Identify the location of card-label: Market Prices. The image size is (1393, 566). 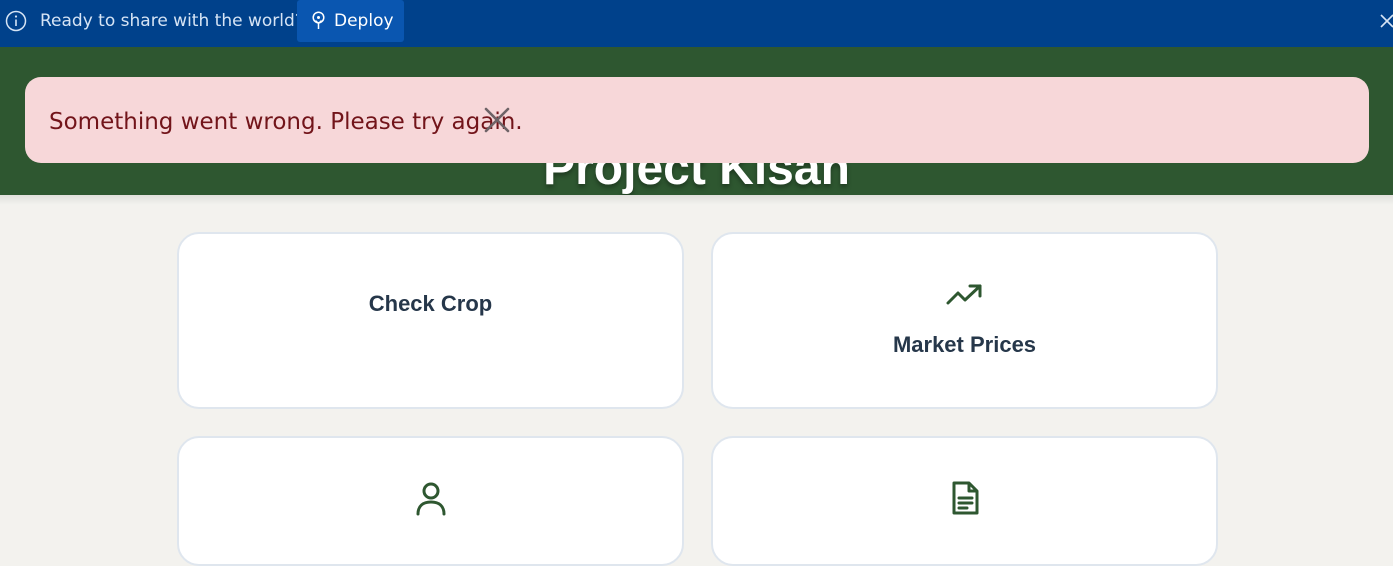
(964, 344).